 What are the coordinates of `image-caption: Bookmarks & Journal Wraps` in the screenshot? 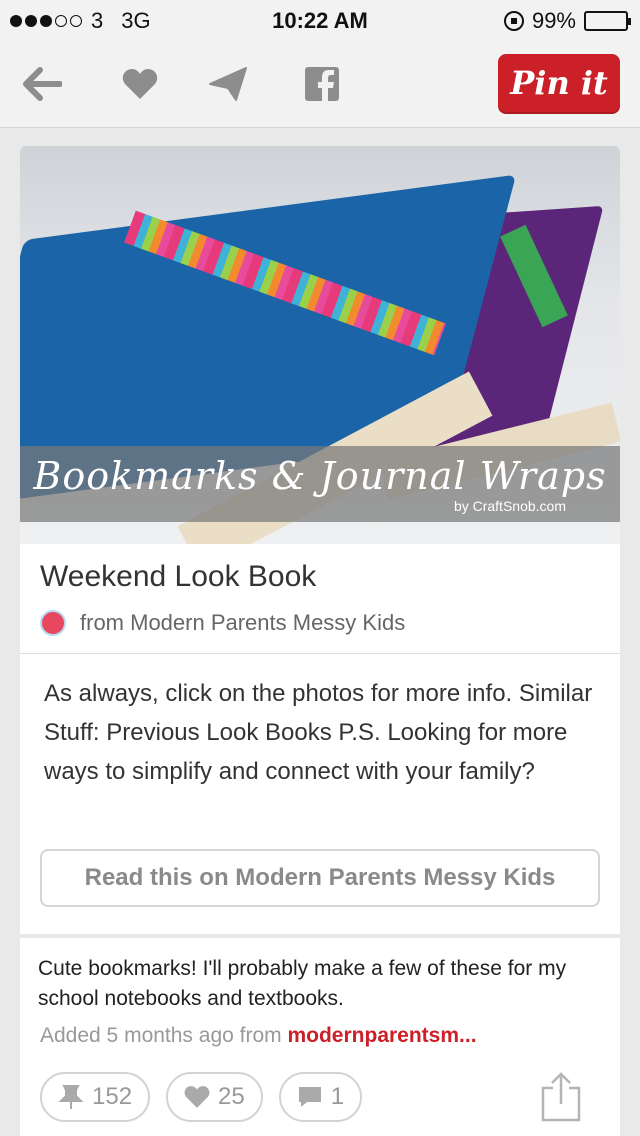 It's located at (320, 476).